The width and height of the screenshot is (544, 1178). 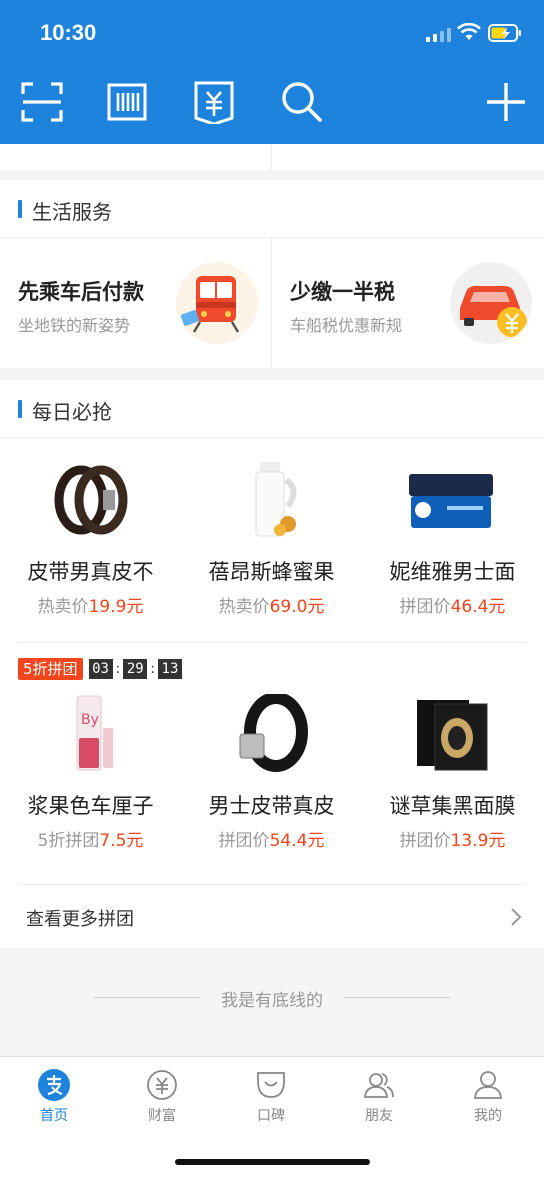 What do you see at coordinates (91, 500) in the screenshot?
I see `belt-product-image` at bounding box center [91, 500].